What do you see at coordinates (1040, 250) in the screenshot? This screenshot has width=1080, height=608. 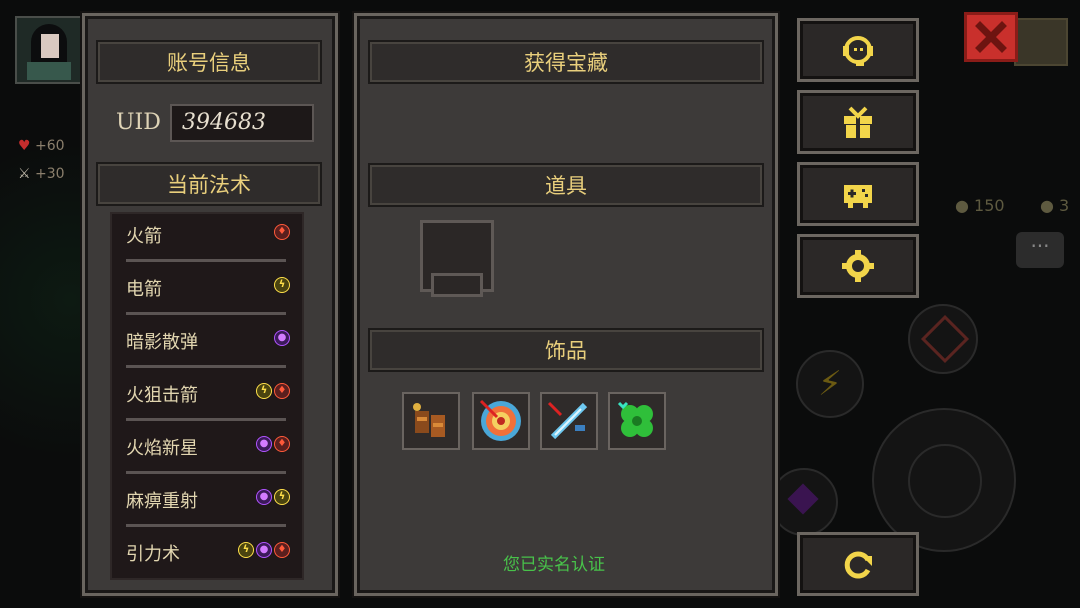 I see `chat-bubble-icon: ···` at bounding box center [1040, 250].